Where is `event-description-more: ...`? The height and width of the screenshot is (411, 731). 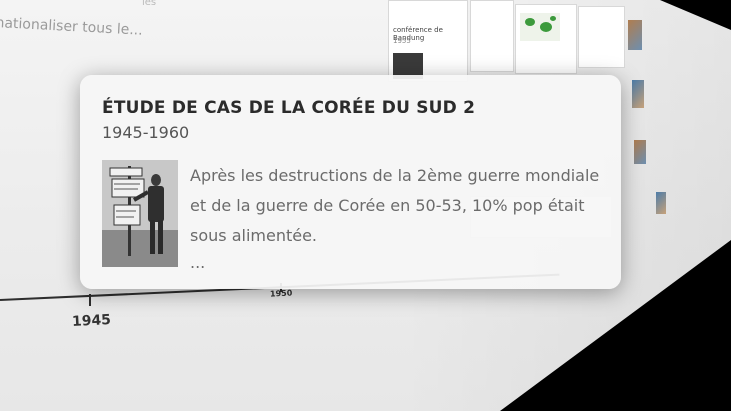
event-description-more: ... is located at coordinates (197, 262).